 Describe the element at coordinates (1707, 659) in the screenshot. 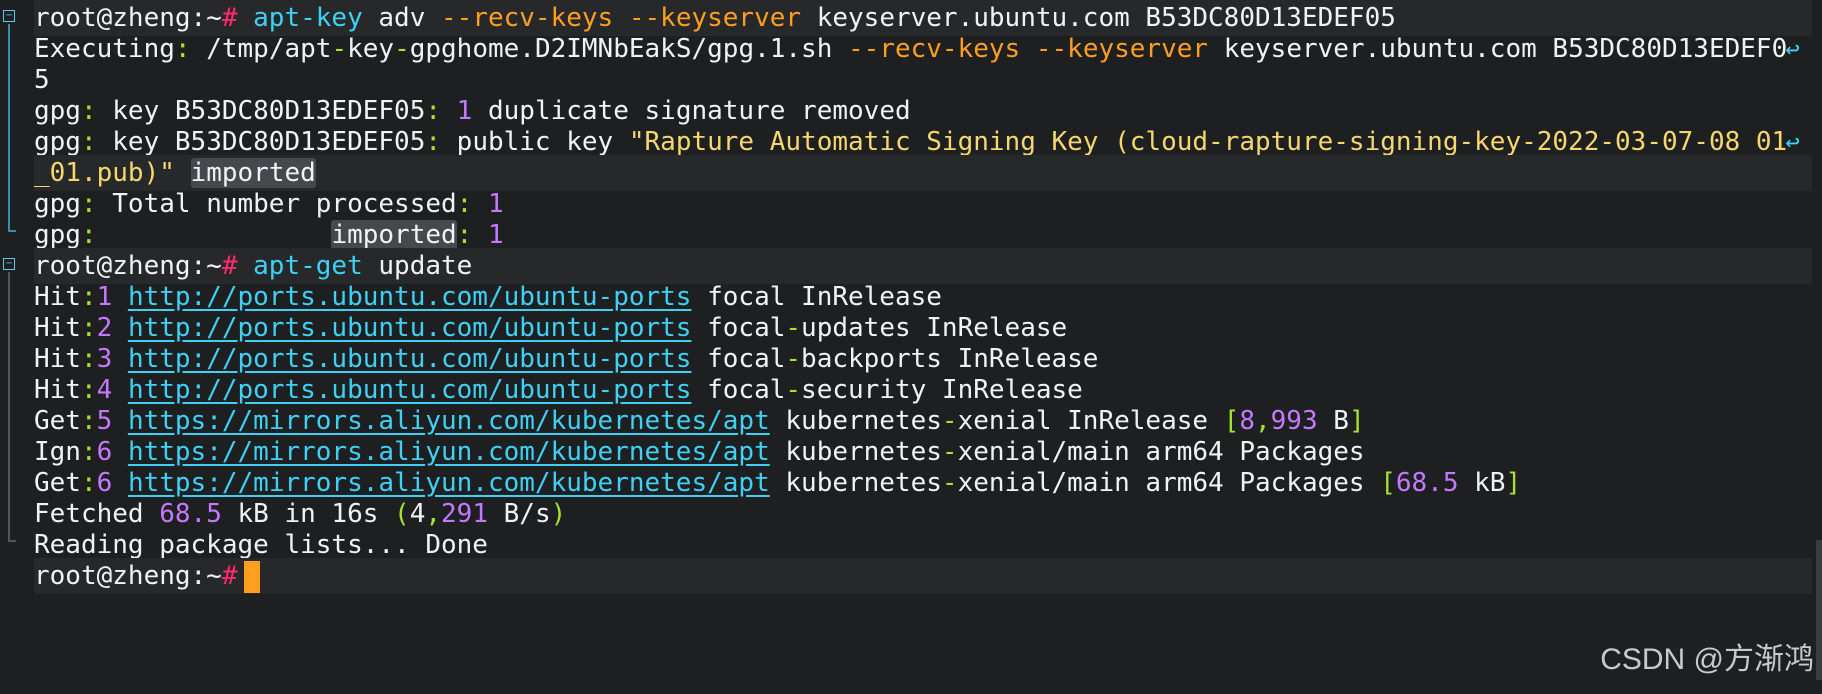

I see `watermark: CSDN @方渐鸿` at that location.